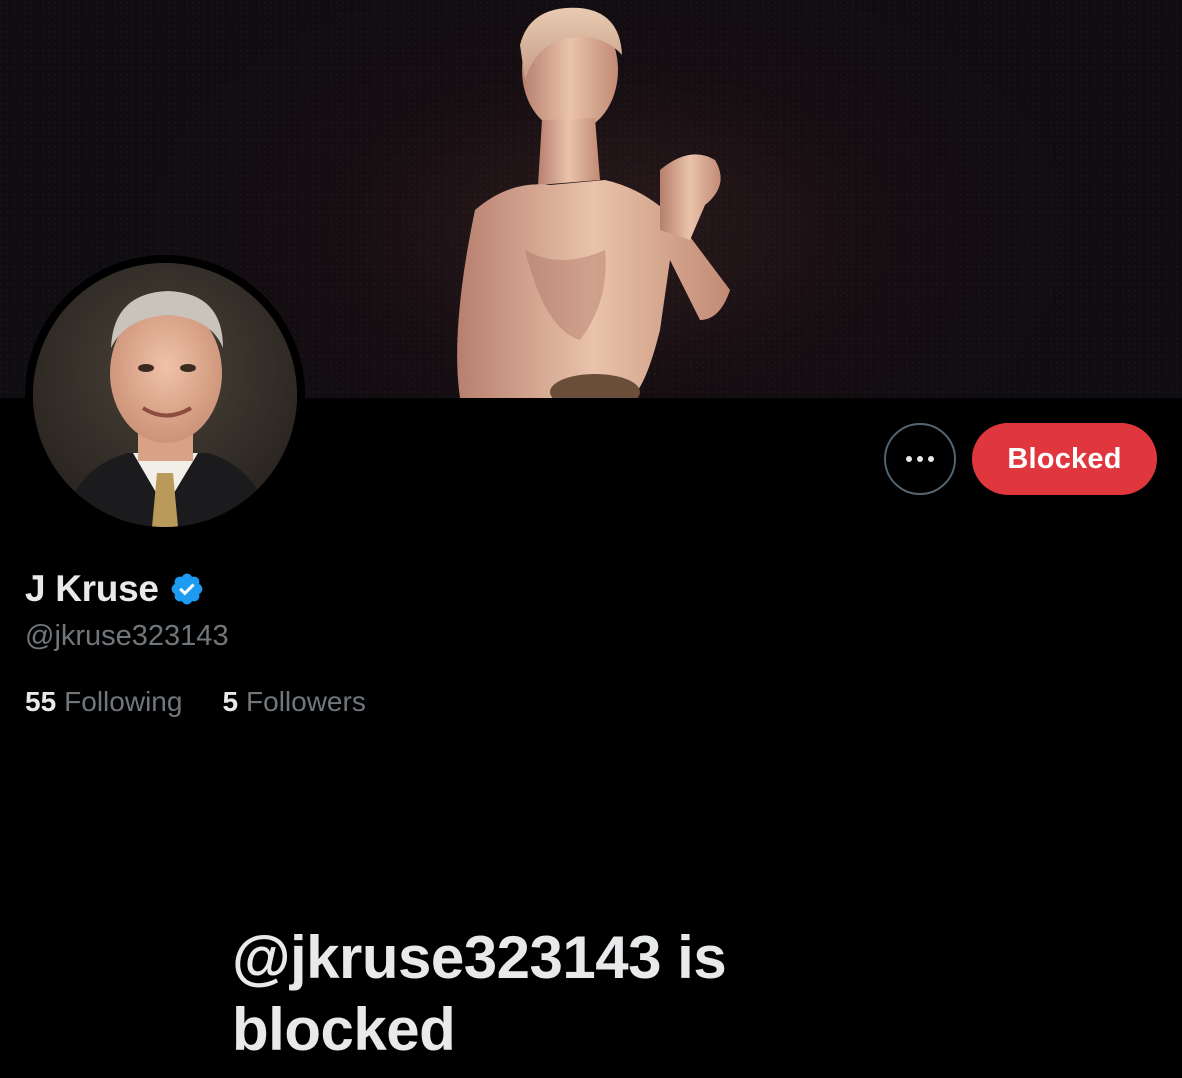 This screenshot has width=1182, height=1078. Describe the element at coordinates (92, 588) in the screenshot. I see `display-name: J Kruse` at that location.